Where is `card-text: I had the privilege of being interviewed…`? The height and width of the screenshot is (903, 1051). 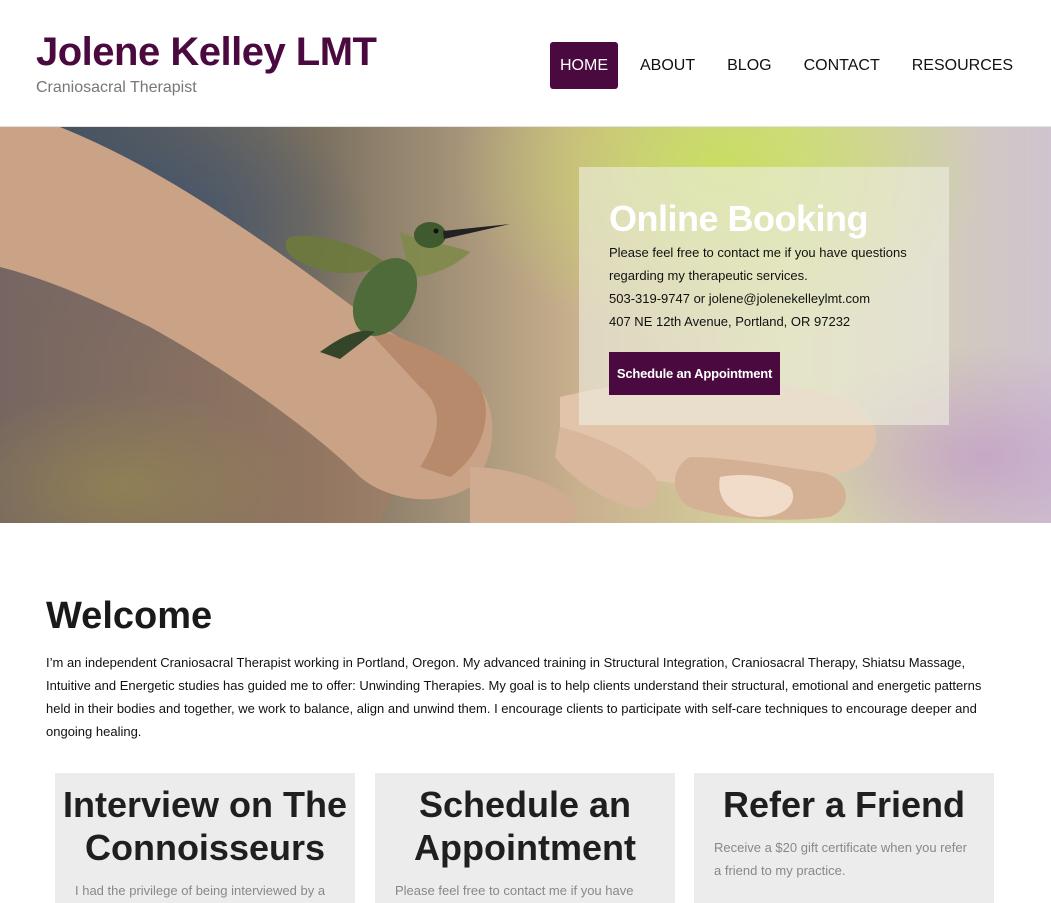 card-text: I had the privilege of being interviewed… is located at coordinates (200, 890).